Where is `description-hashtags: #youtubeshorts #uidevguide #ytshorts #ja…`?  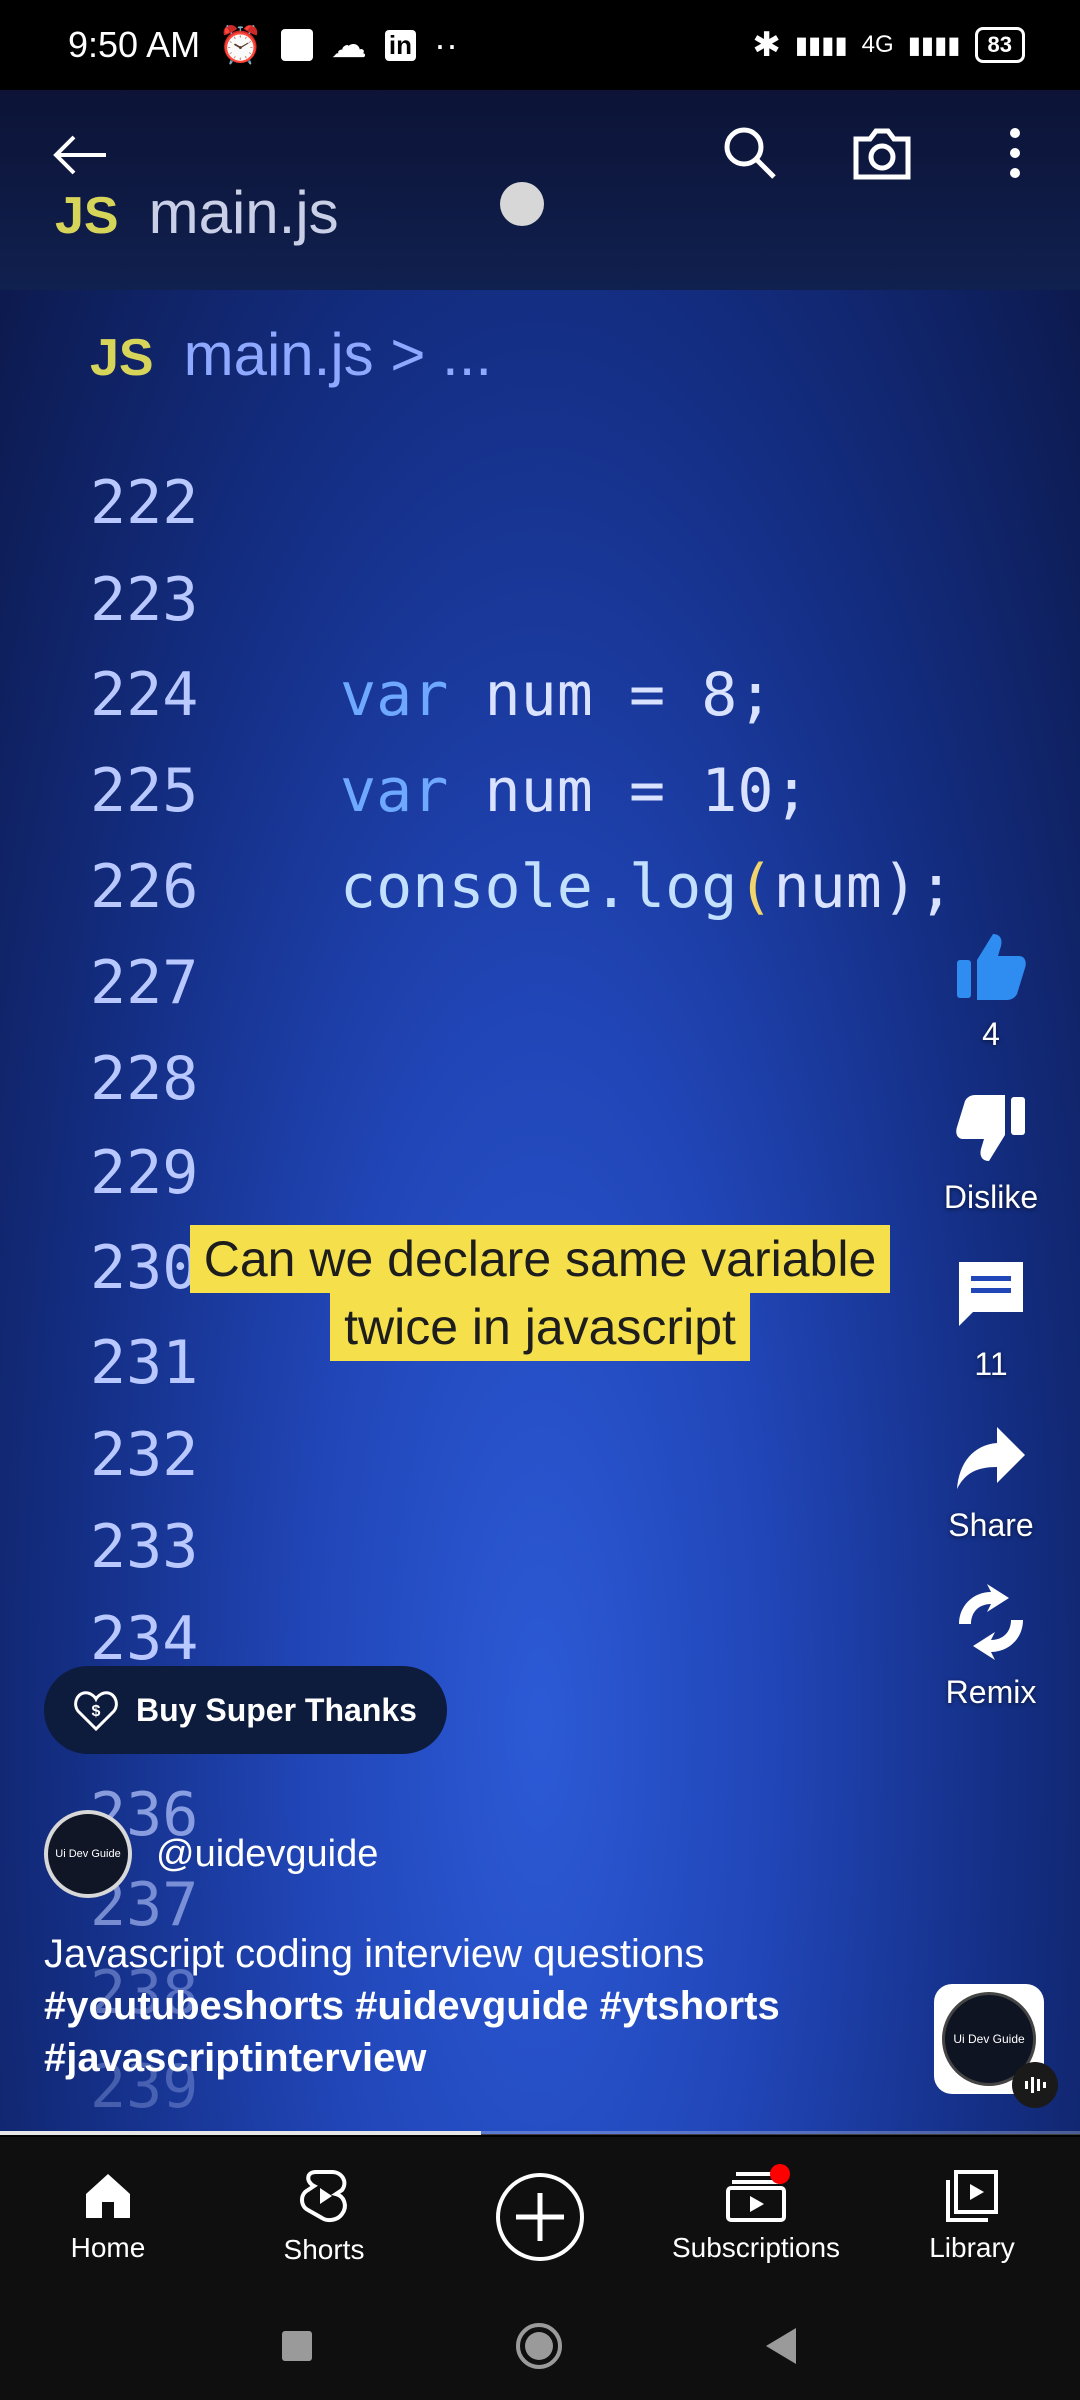 description-hashtags: #youtubeshorts #uidevguide #ytshorts #ja… is located at coordinates (484, 2032).